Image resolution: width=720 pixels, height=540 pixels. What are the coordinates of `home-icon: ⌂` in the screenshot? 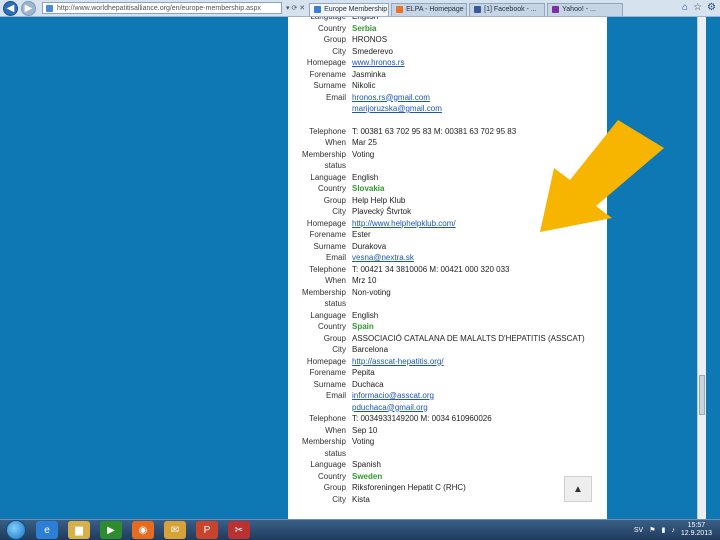 It's located at (685, 7).